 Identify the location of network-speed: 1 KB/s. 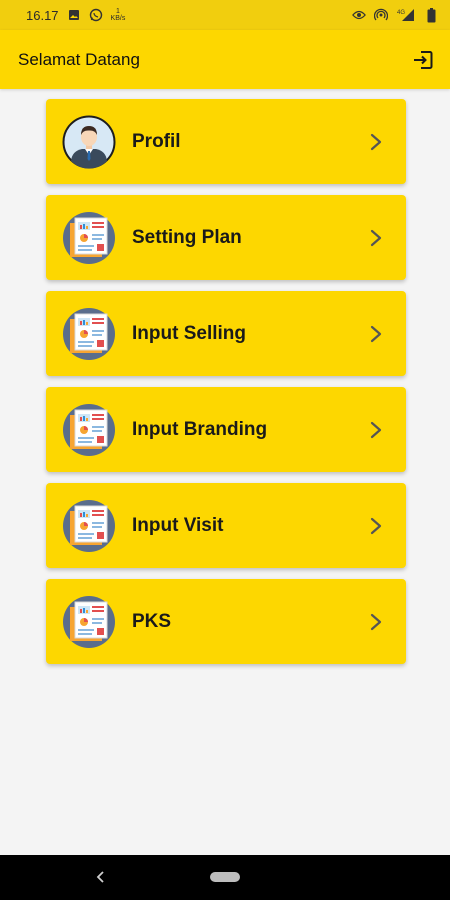
(118, 15).